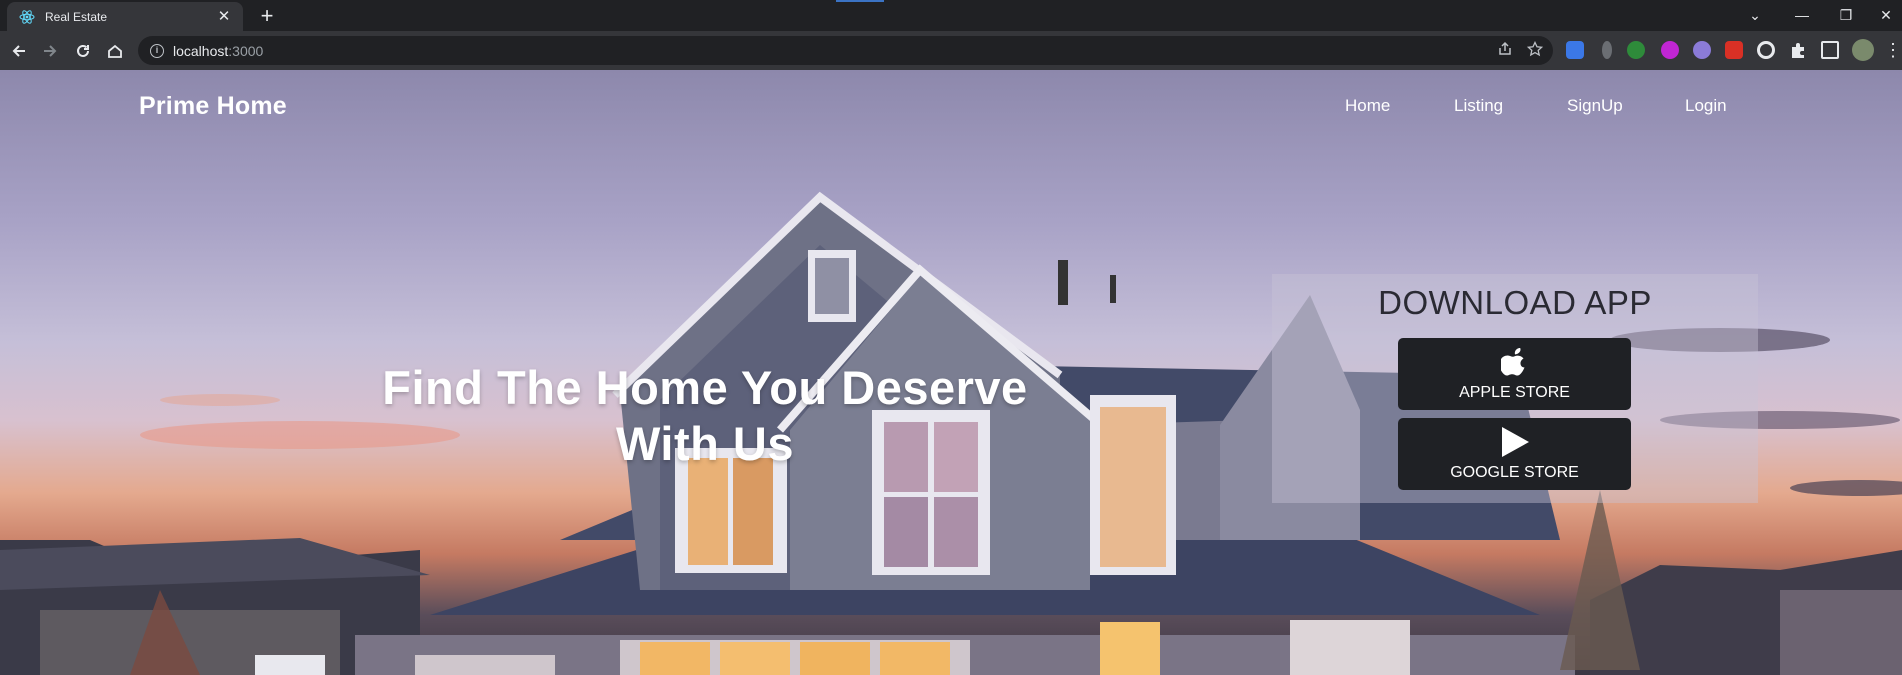 The width and height of the screenshot is (1902, 675). Describe the element at coordinates (115, 51) in the screenshot. I see `home-icon` at that location.